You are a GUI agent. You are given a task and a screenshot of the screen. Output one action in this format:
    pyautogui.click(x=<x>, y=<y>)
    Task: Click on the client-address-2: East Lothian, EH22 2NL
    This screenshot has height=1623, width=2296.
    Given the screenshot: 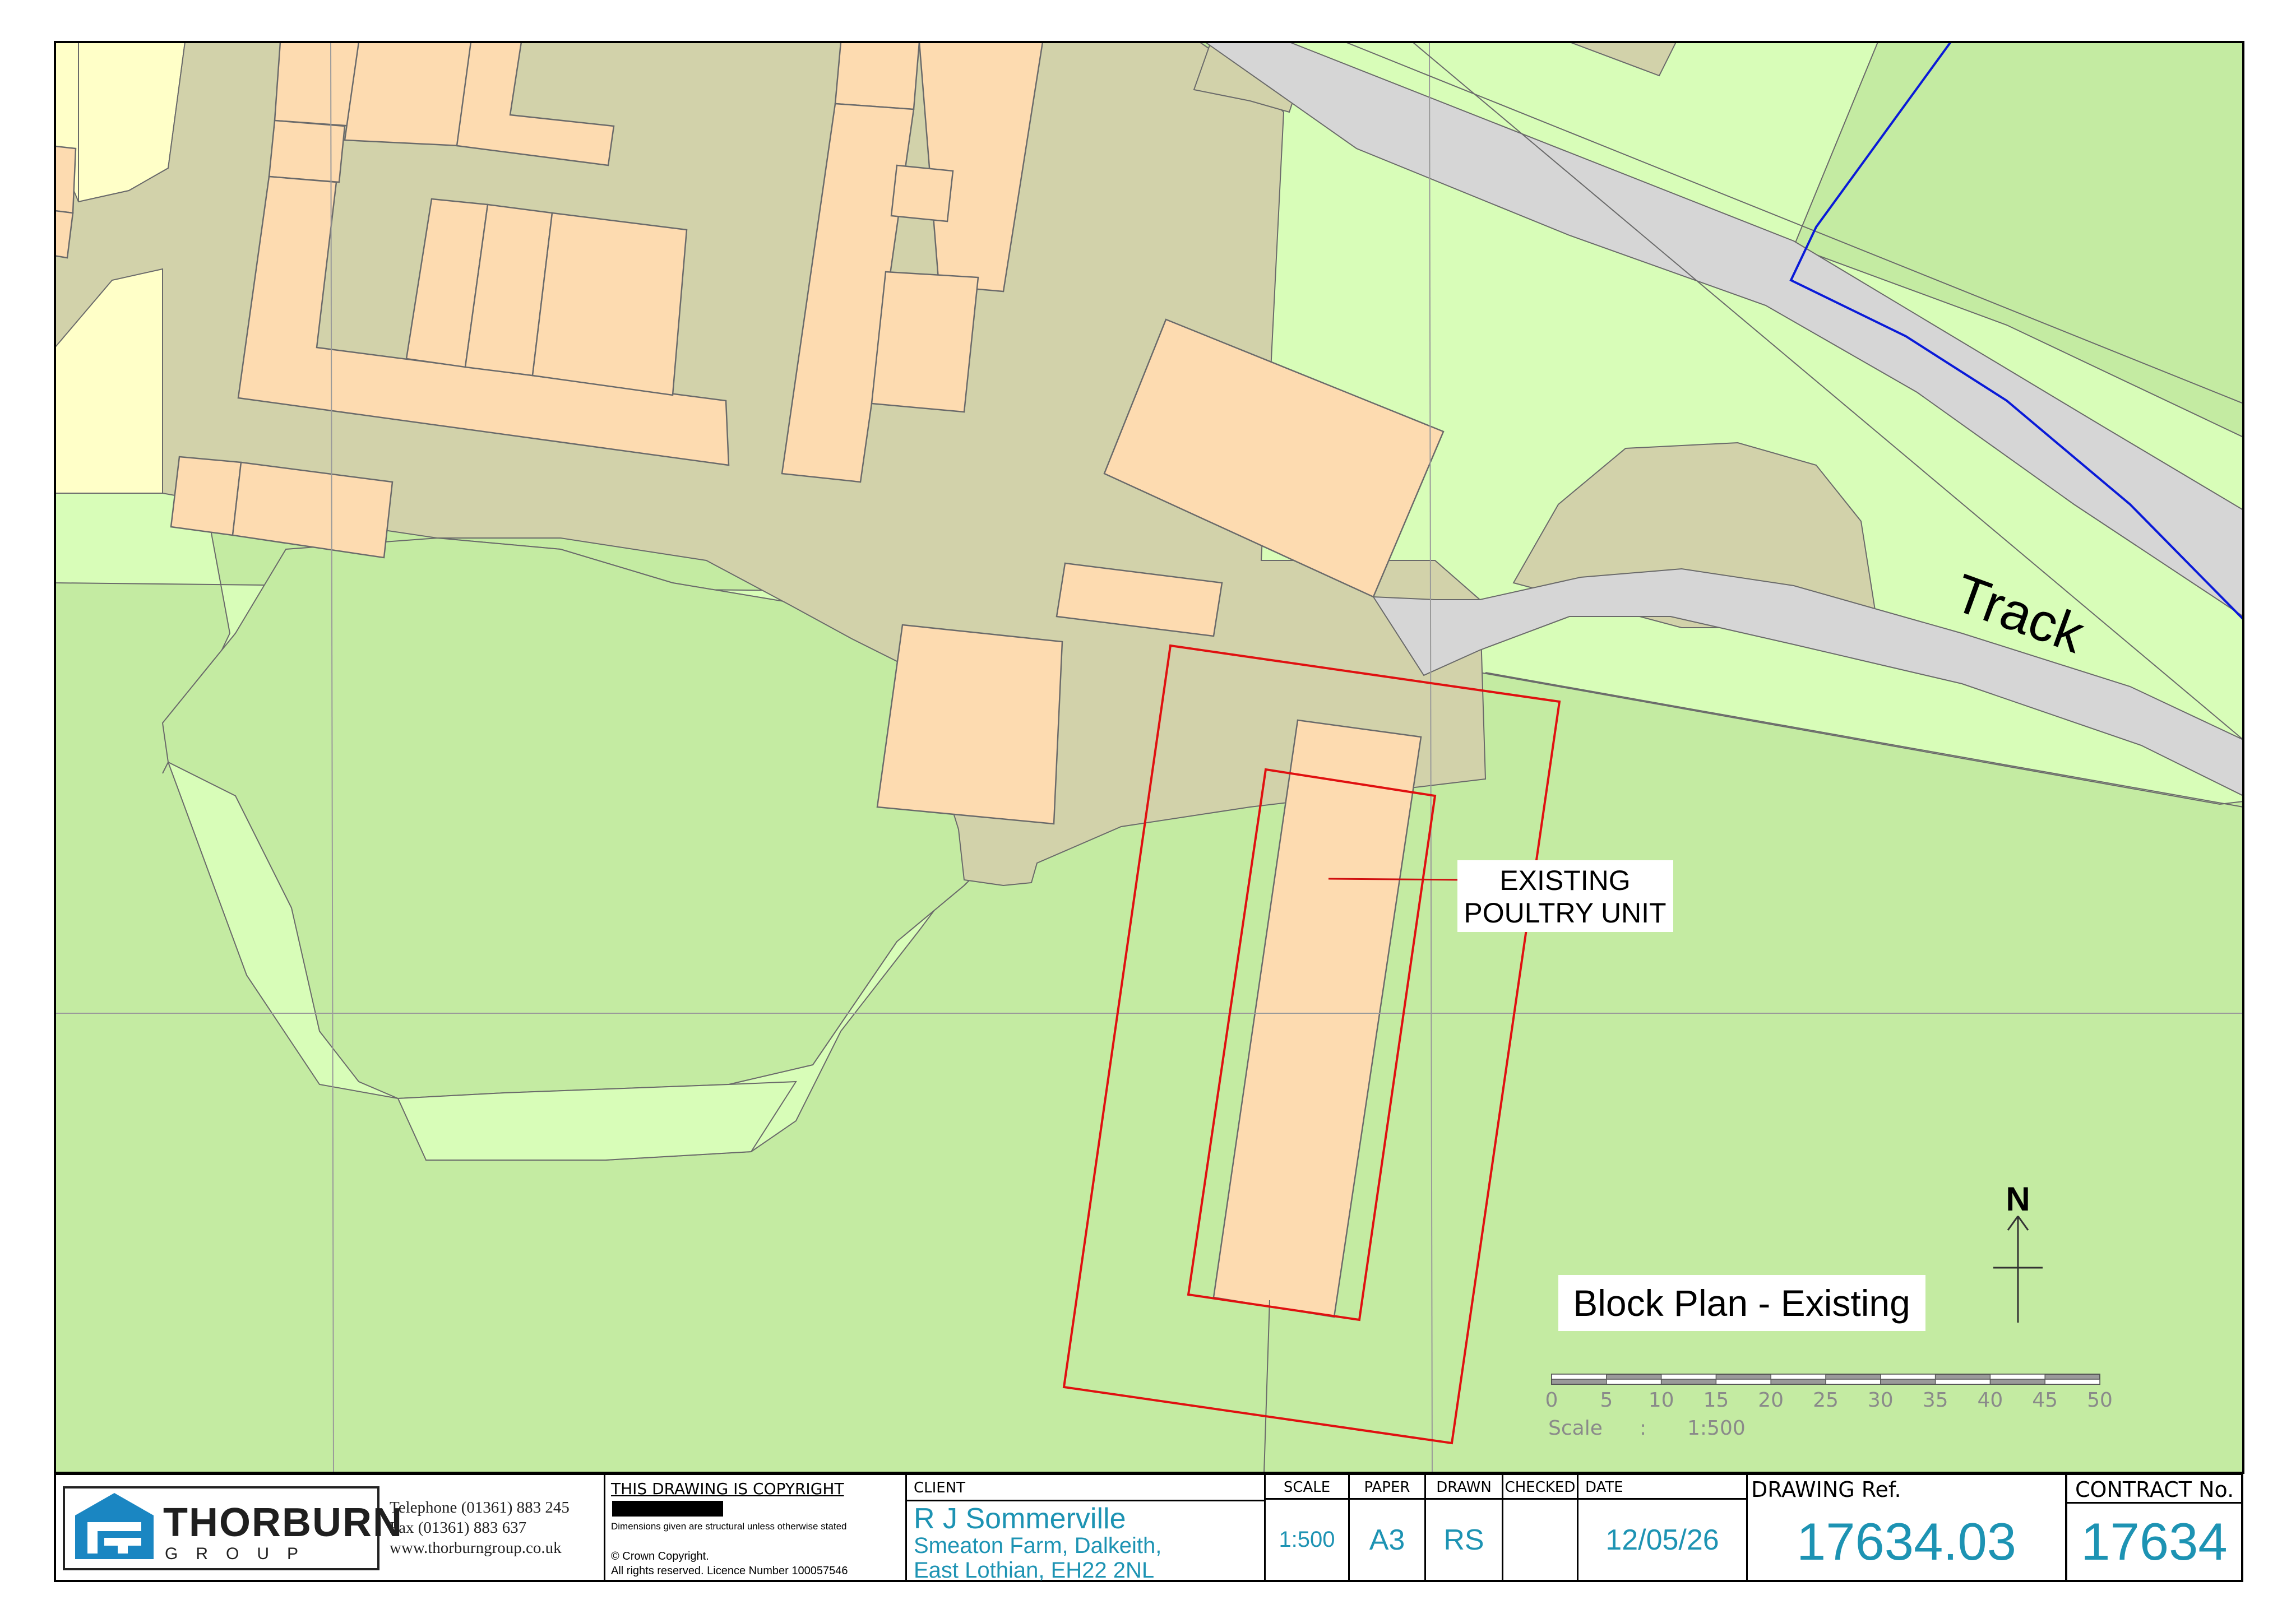 What is the action you would take?
    pyautogui.click(x=1034, y=1570)
    